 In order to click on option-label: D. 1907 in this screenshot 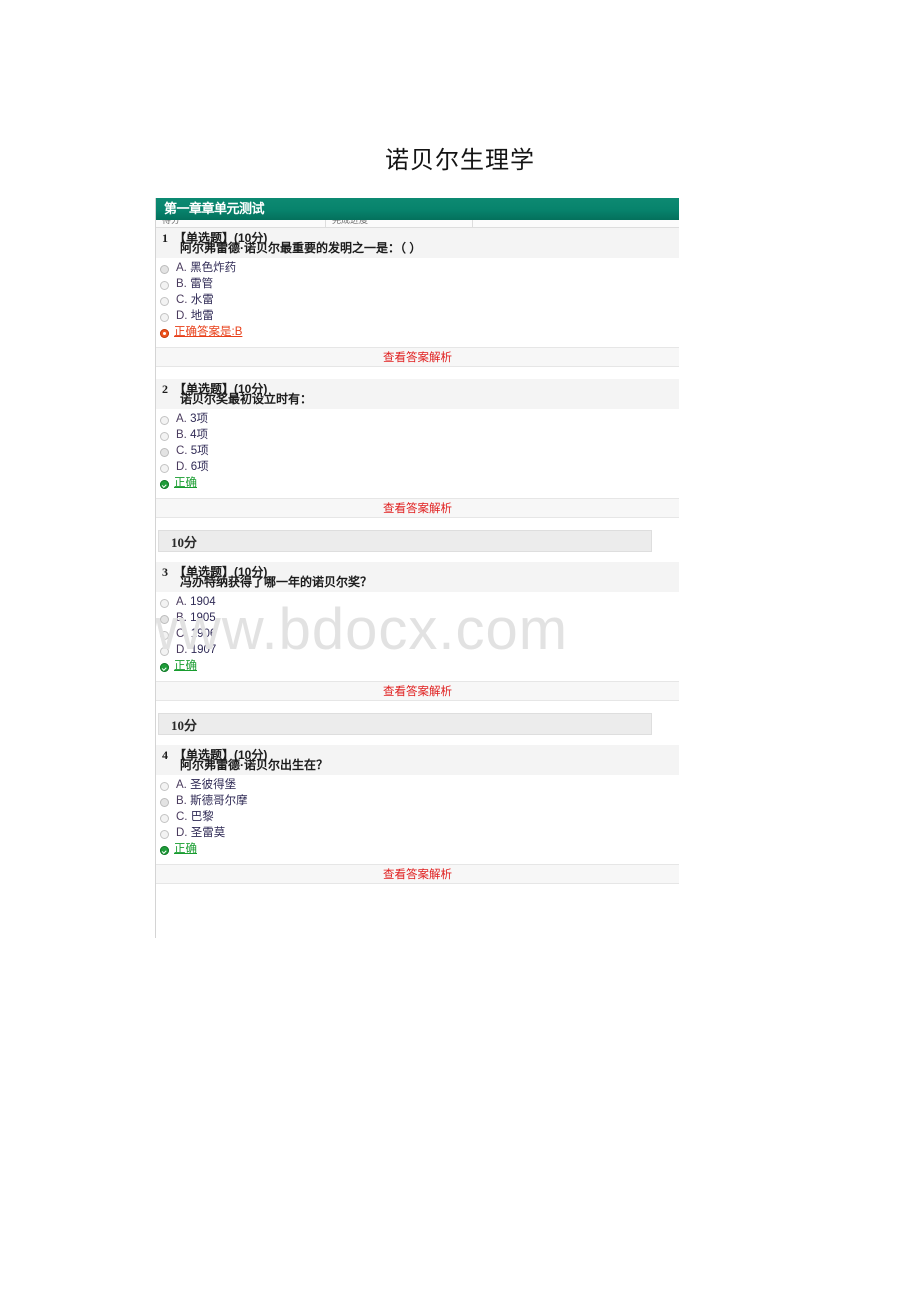, I will do `click(196, 650)`.